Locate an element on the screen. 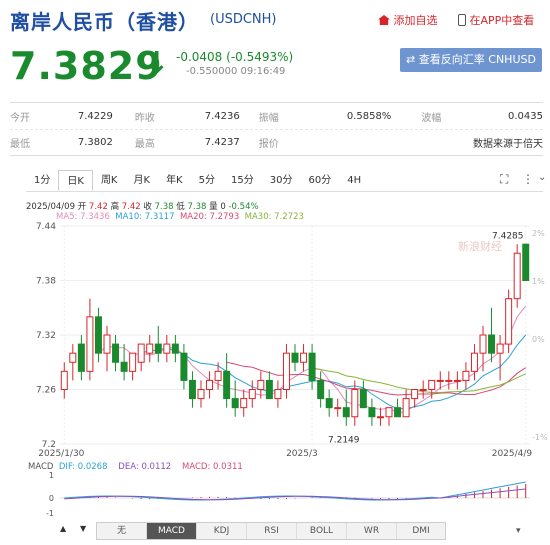  data-source: 数据来源于倍天 is located at coordinates (508, 144).